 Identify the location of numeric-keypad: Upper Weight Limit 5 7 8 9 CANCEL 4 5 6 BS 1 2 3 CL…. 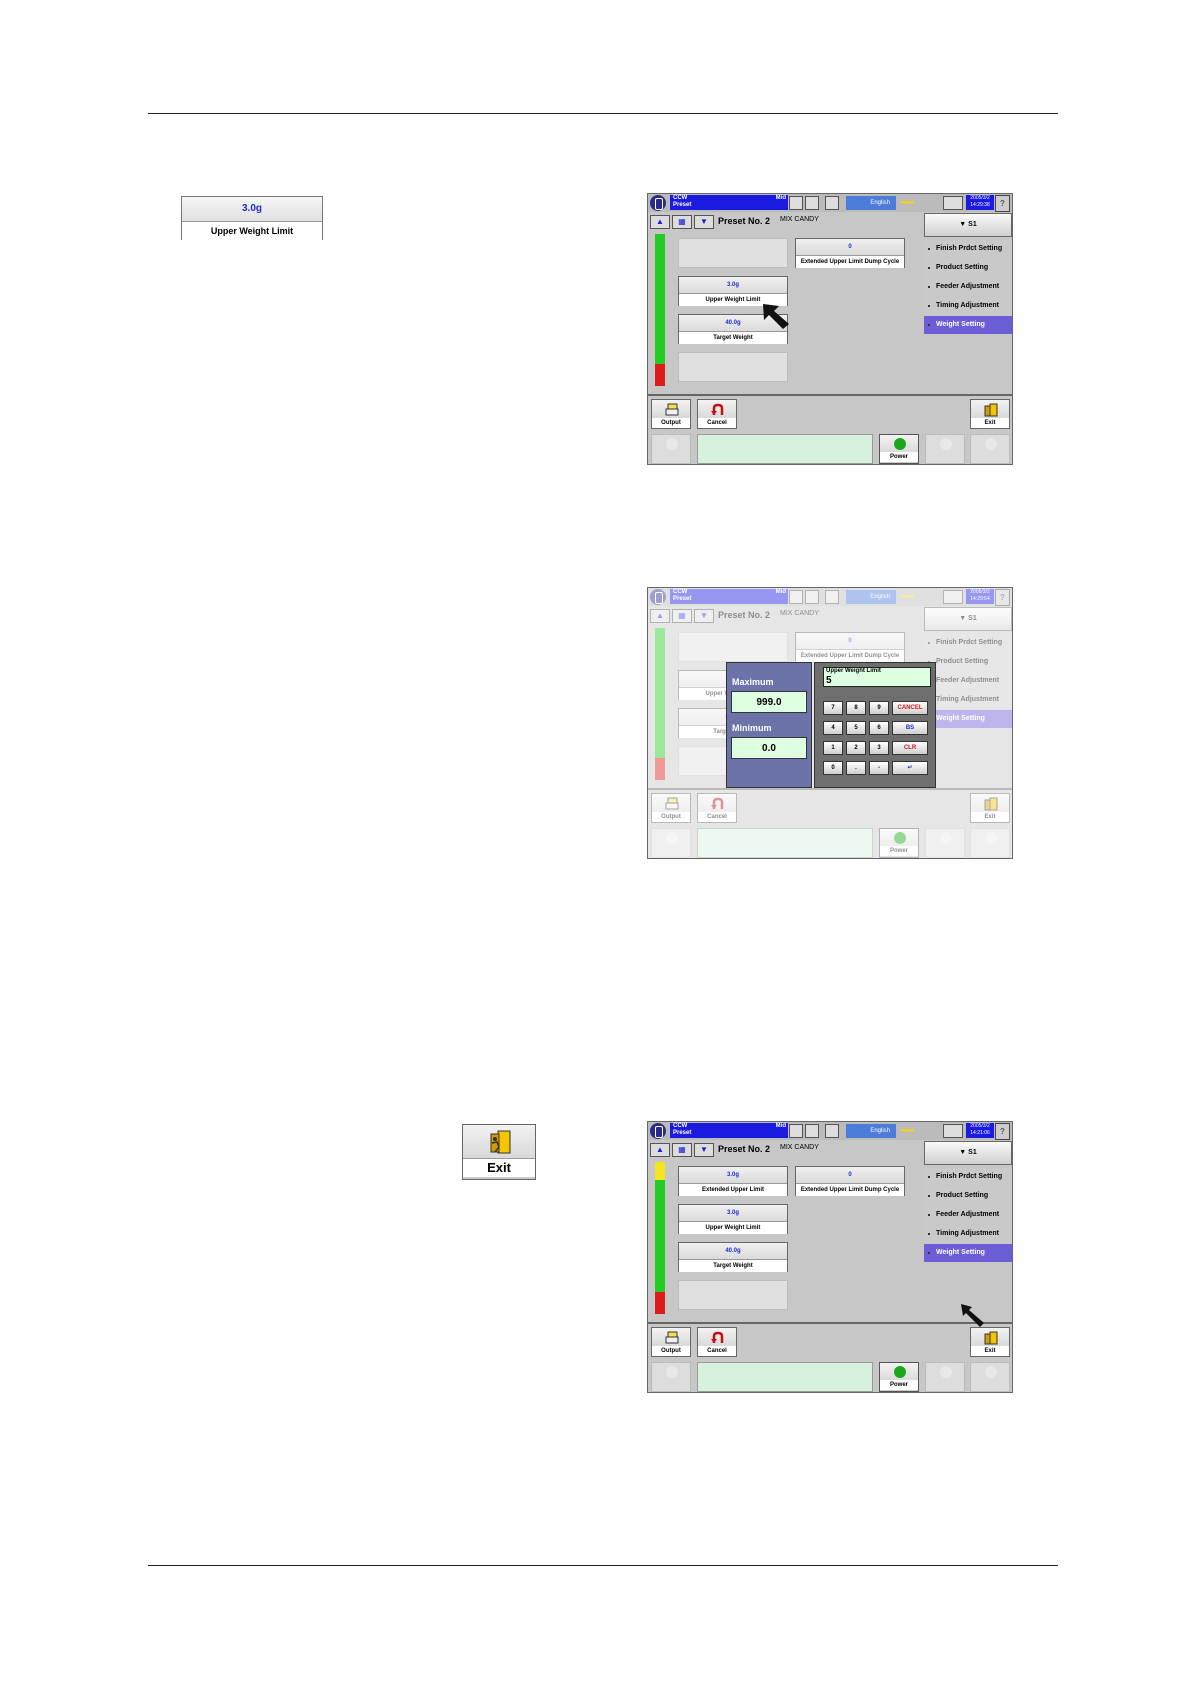
(875, 725).